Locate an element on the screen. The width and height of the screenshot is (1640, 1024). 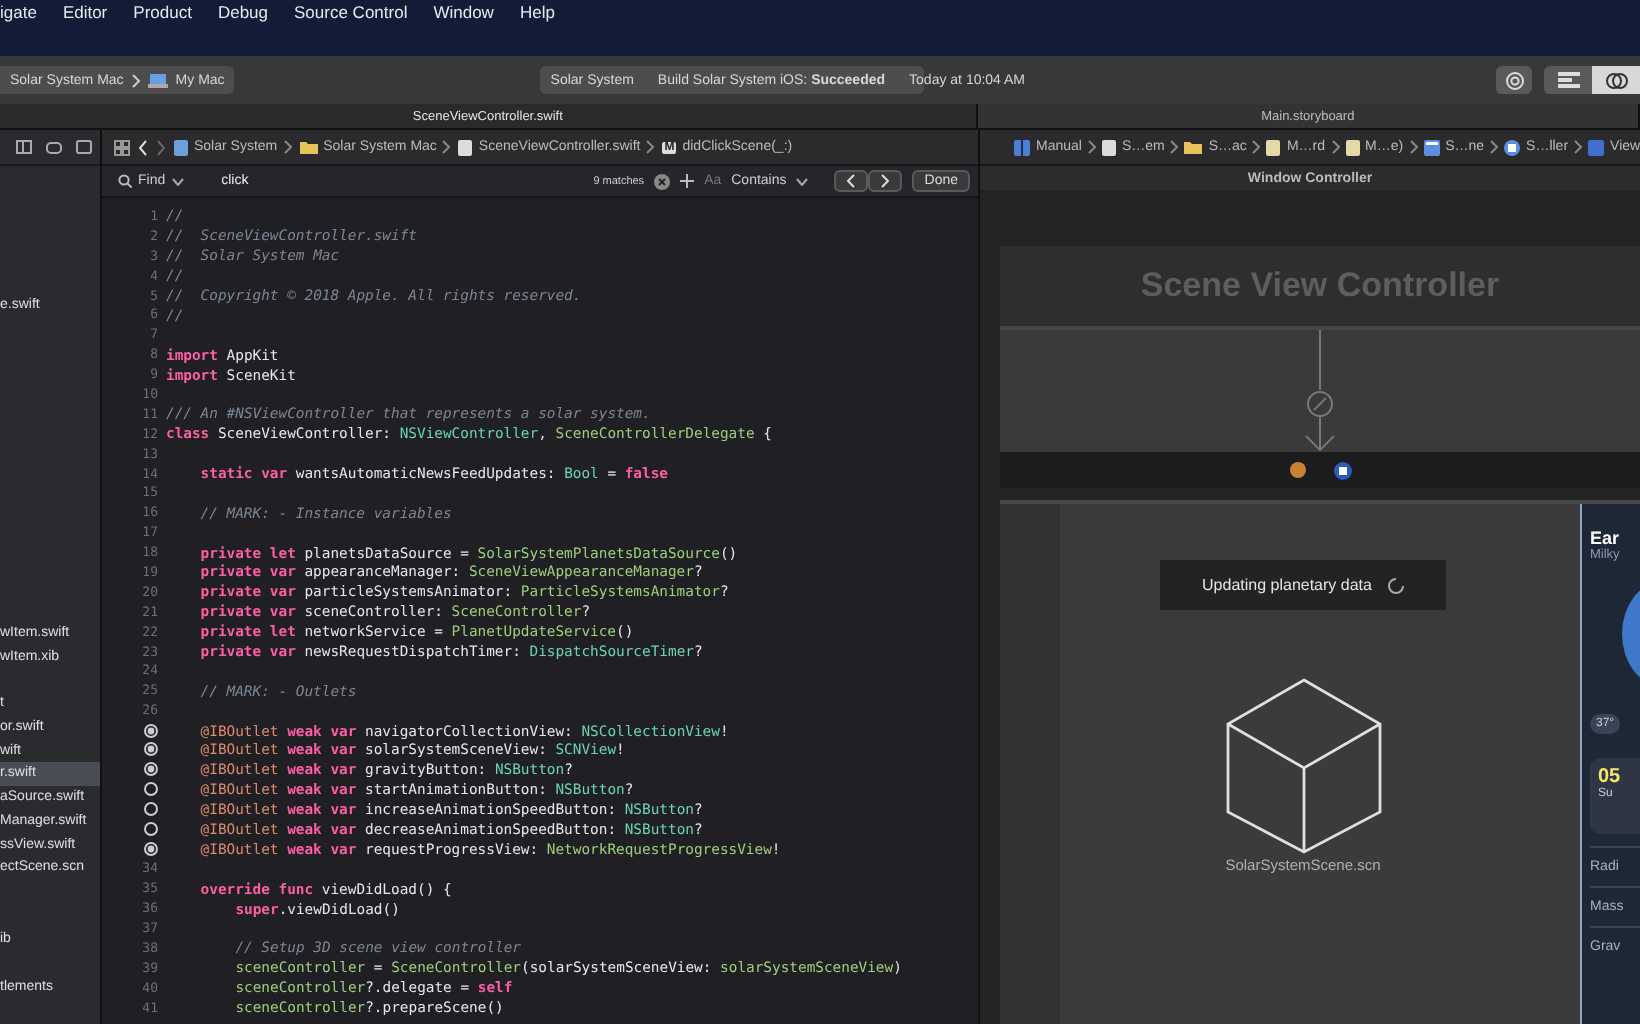
menu-item: Product is located at coordinates (162, 12).